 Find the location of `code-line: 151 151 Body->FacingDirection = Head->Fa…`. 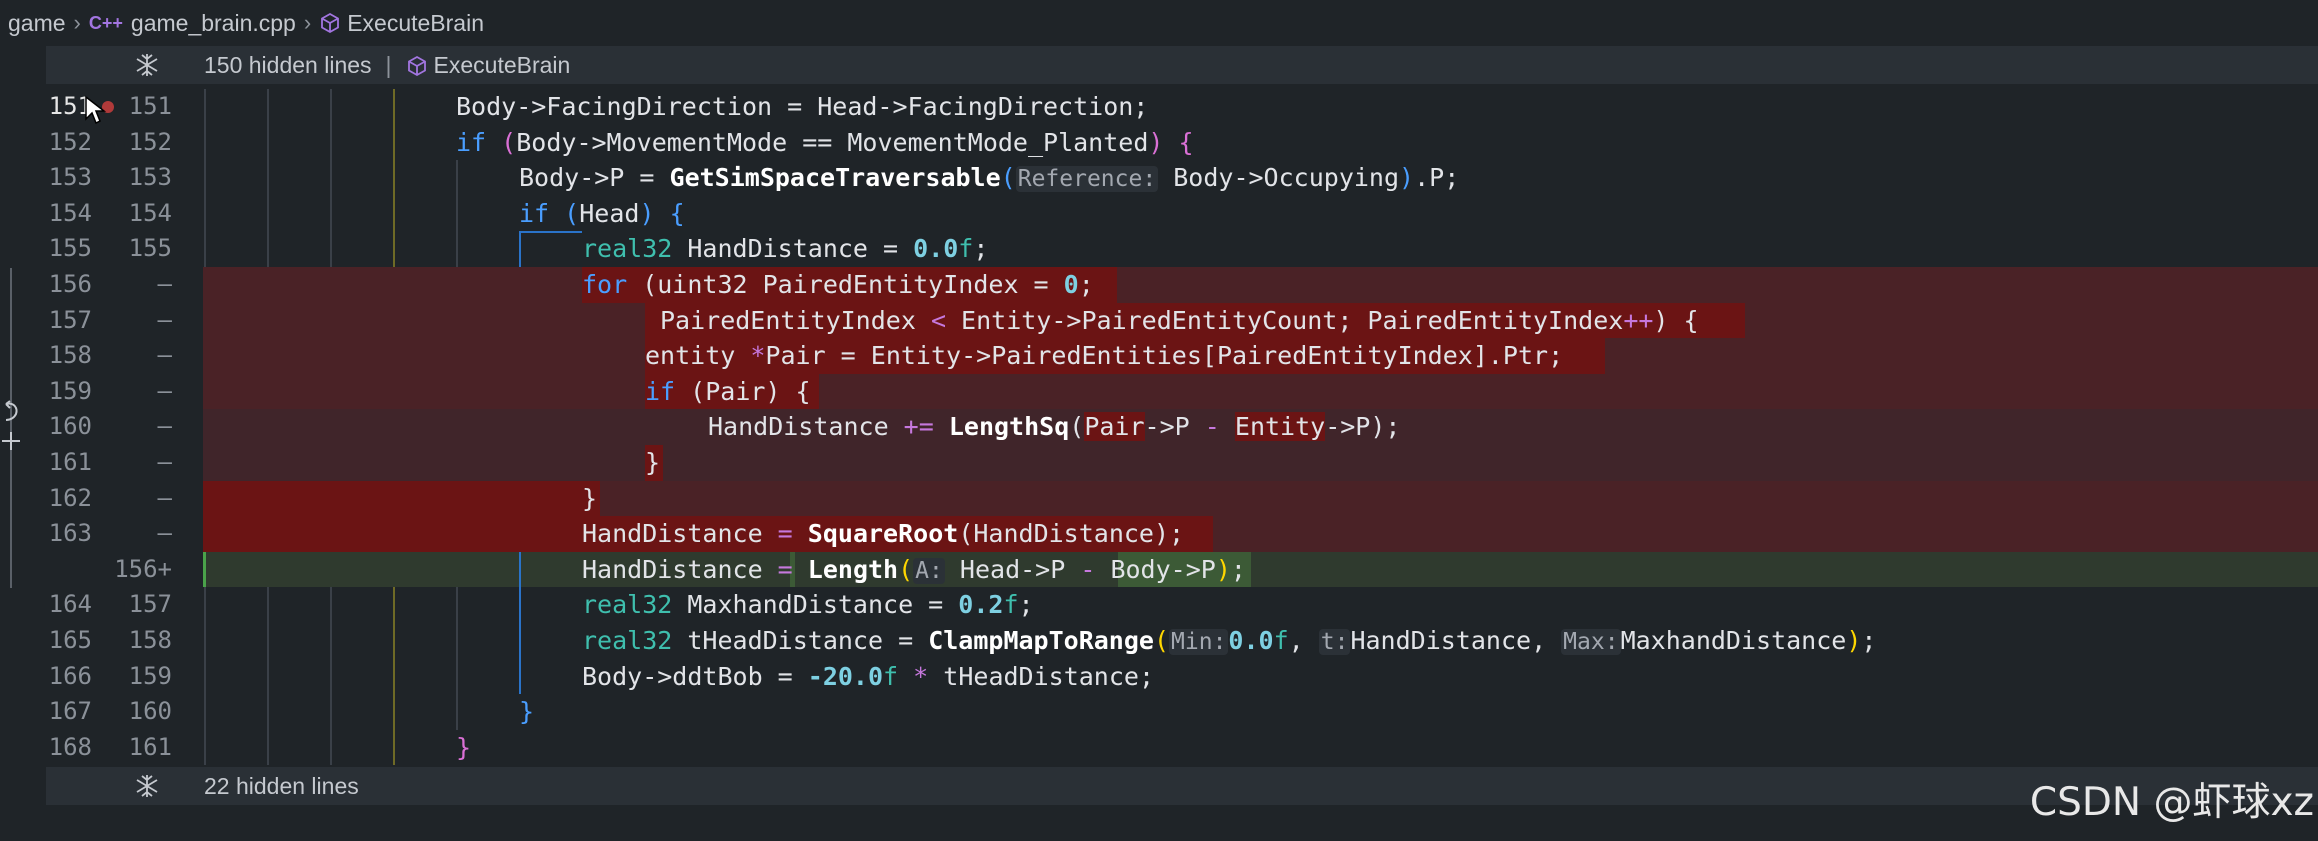

code-line: 151 151 Body->FacingDirection = Head->Fa… is located at coordinates (1159, 107).